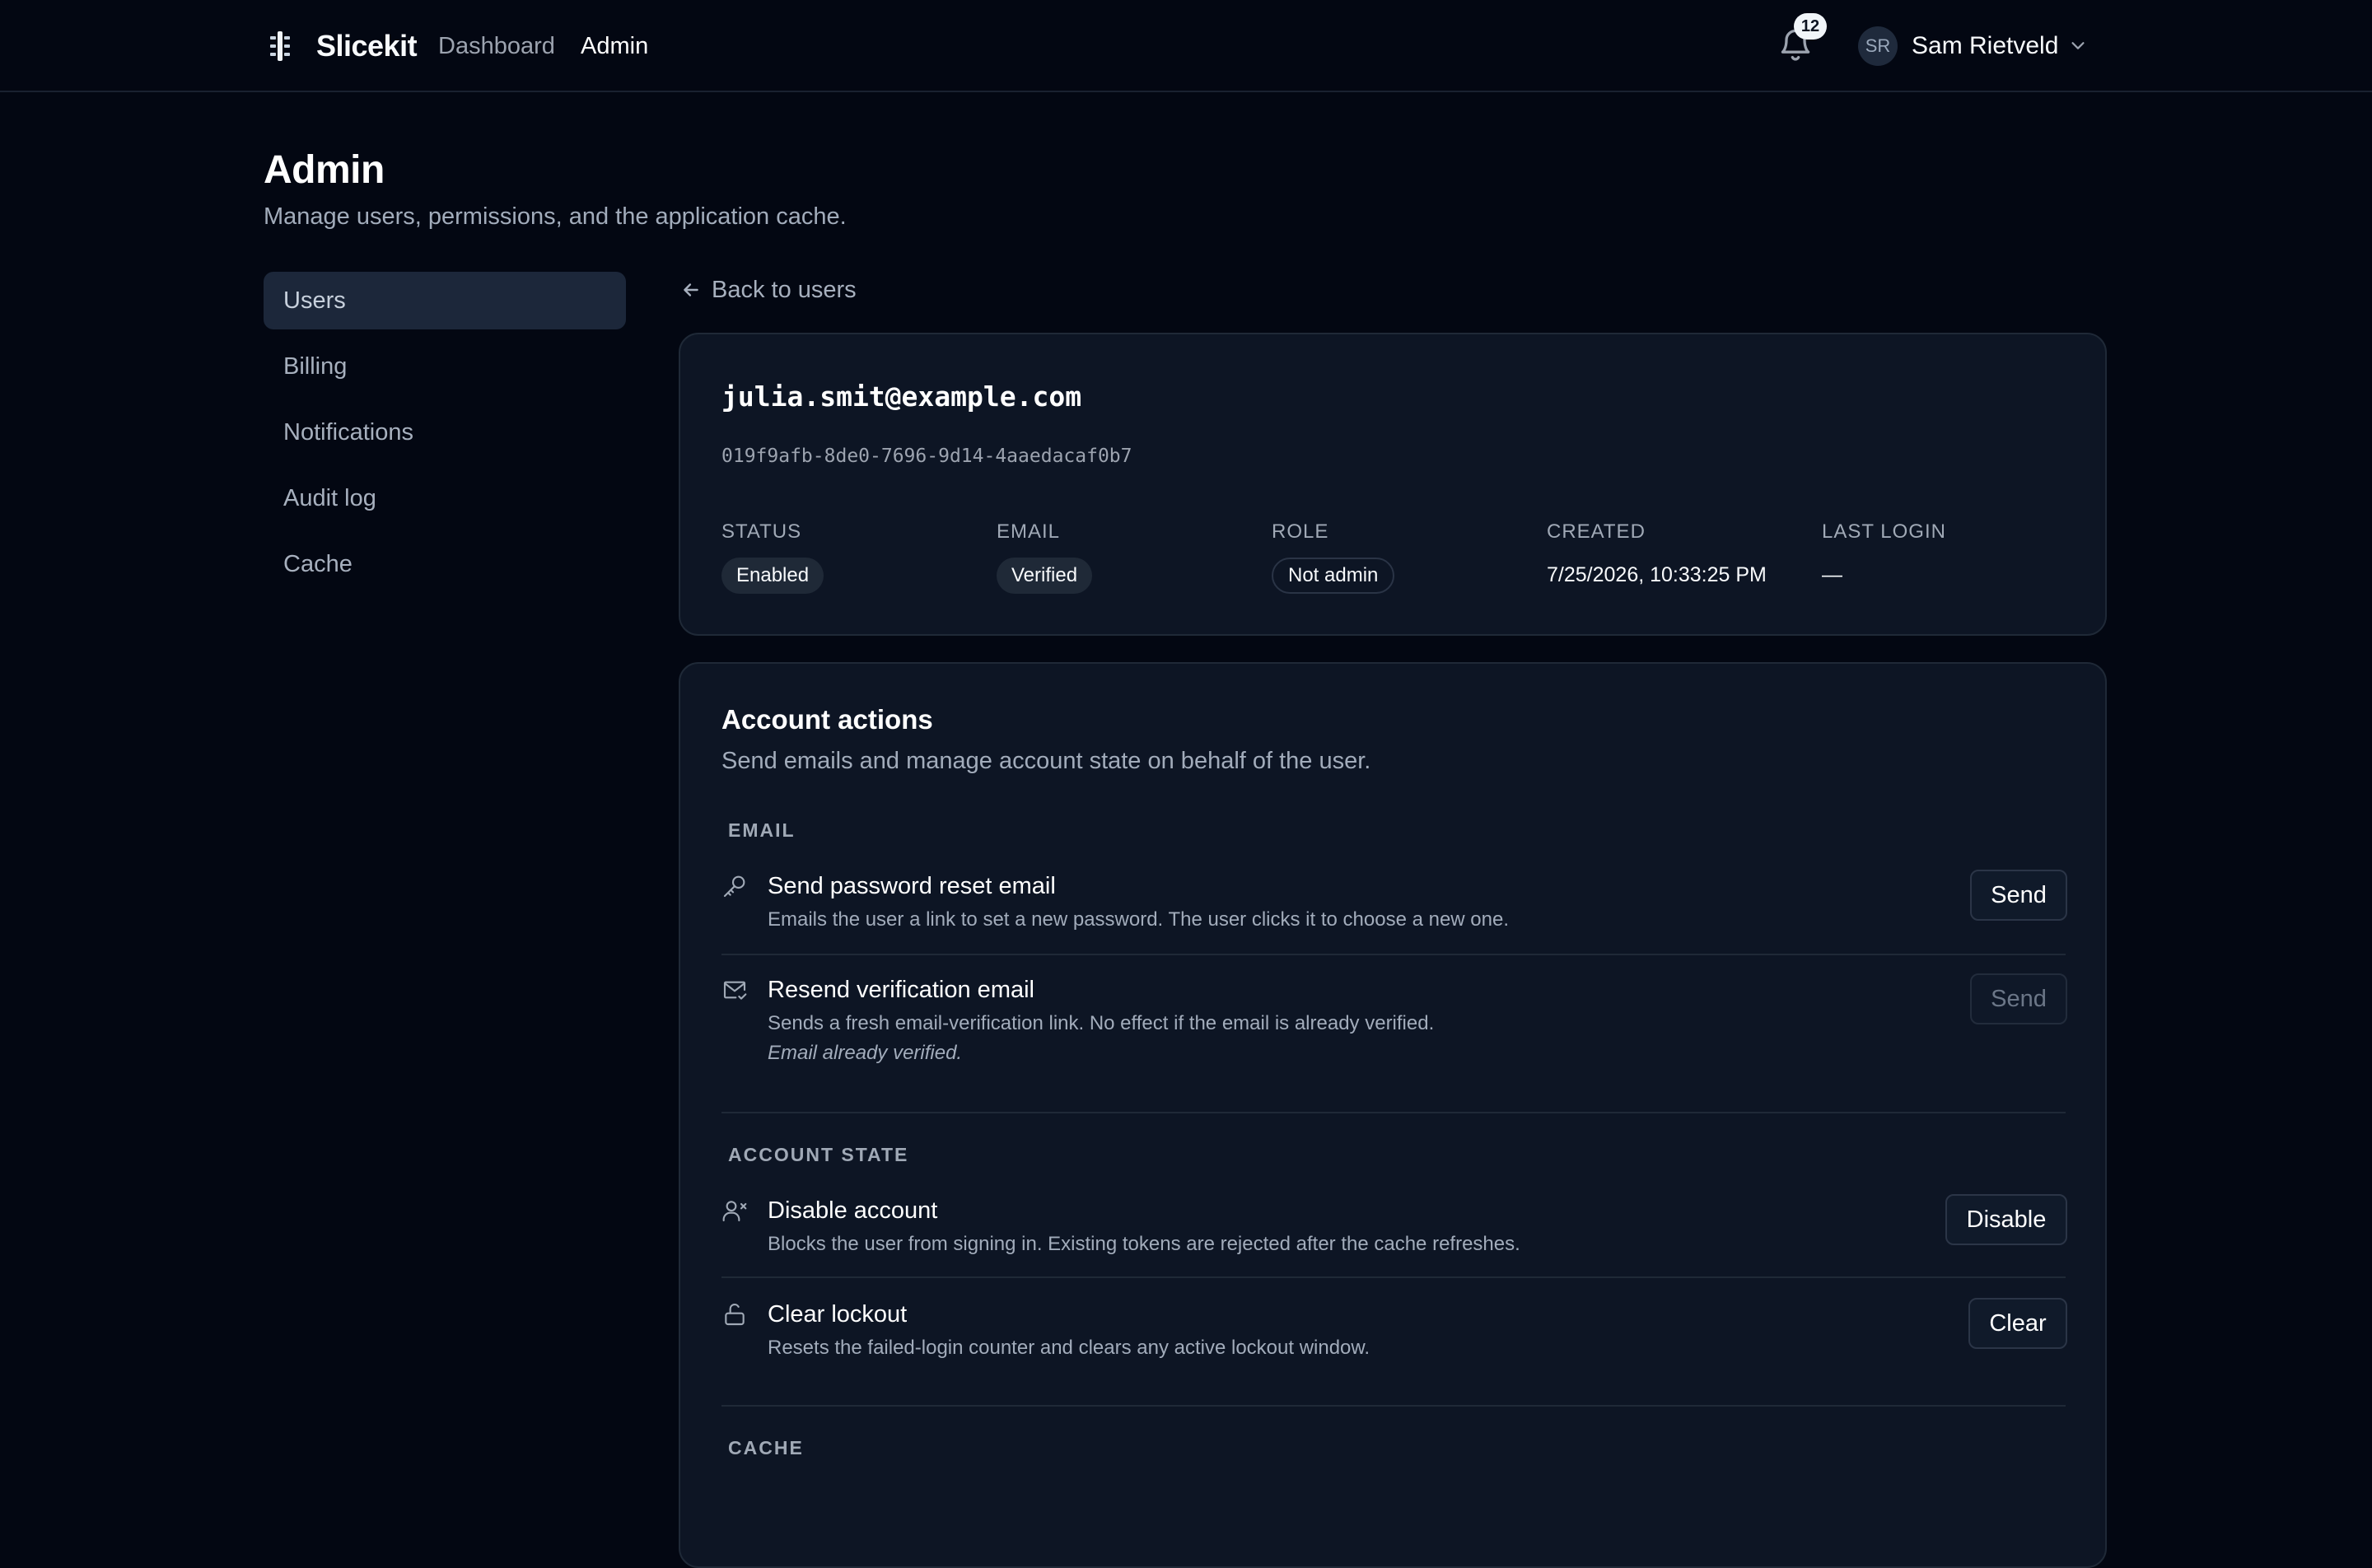 The image size is (2372, 1568). What do you see at coordinates (901, 990) in the screenshot?
I see `action-title: Resend verification email` at bounding box center [901, 990].